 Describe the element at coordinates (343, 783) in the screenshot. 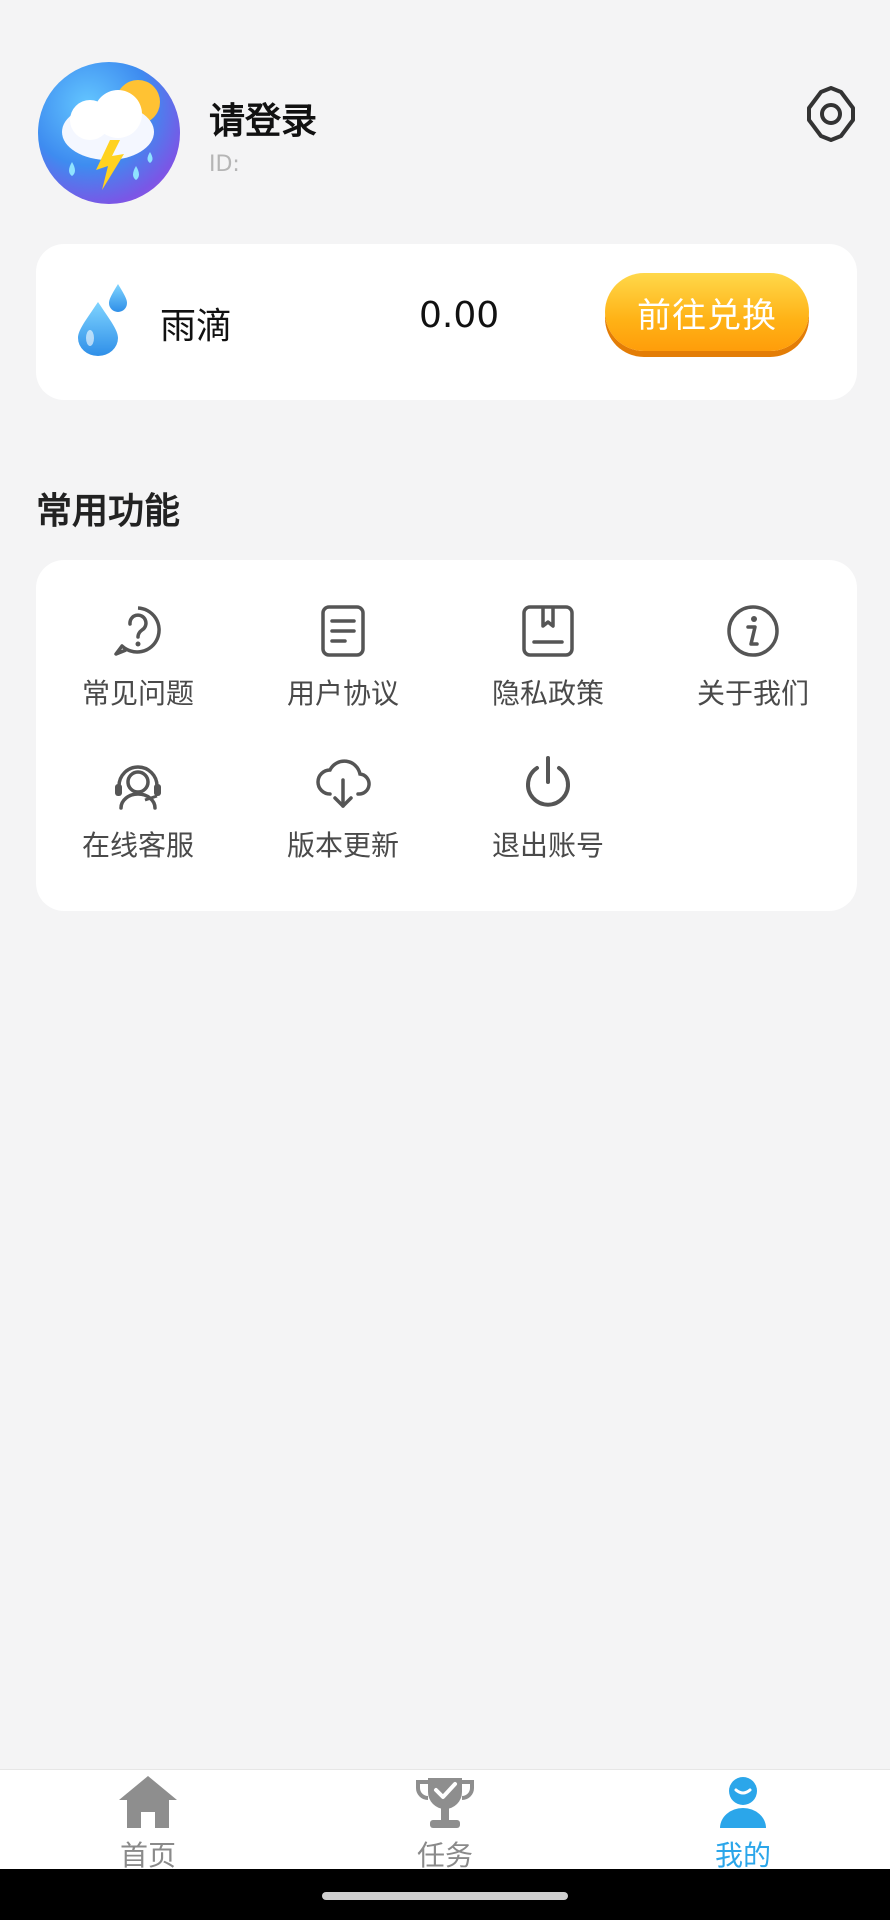

I see `cloud-download-icon` at that location.